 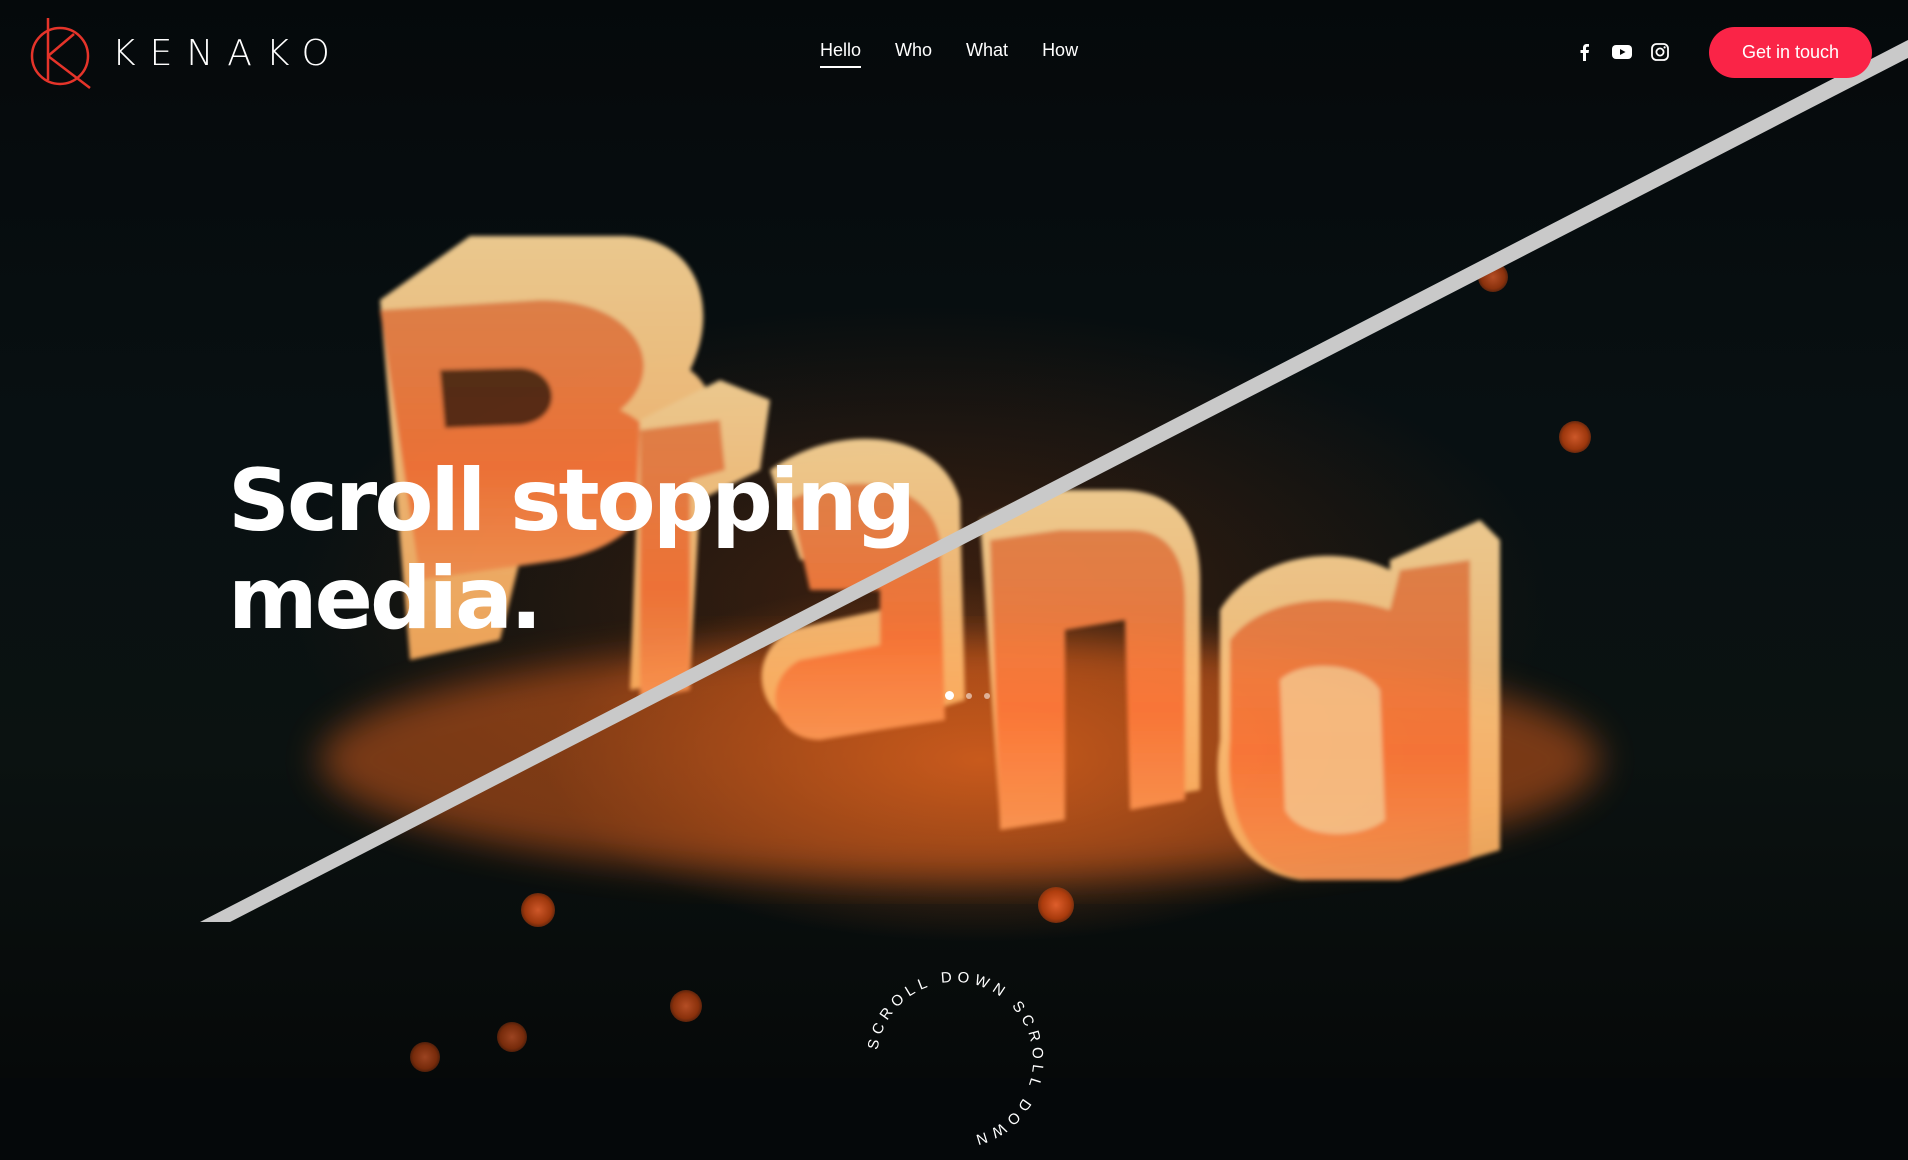 I want to click on kenako-logo-icon, so click(x=60, y=53).